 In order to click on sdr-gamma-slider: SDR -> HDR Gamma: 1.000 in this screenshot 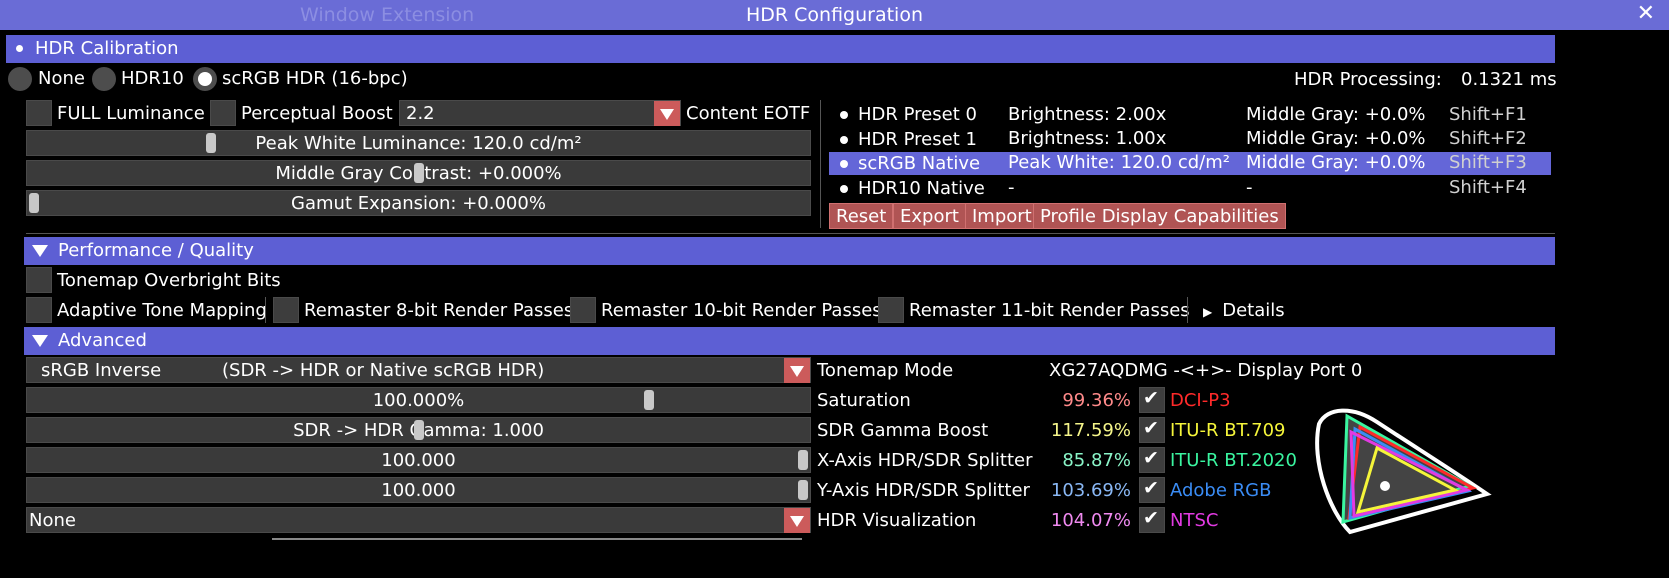, I will do `click(418, 430)`.